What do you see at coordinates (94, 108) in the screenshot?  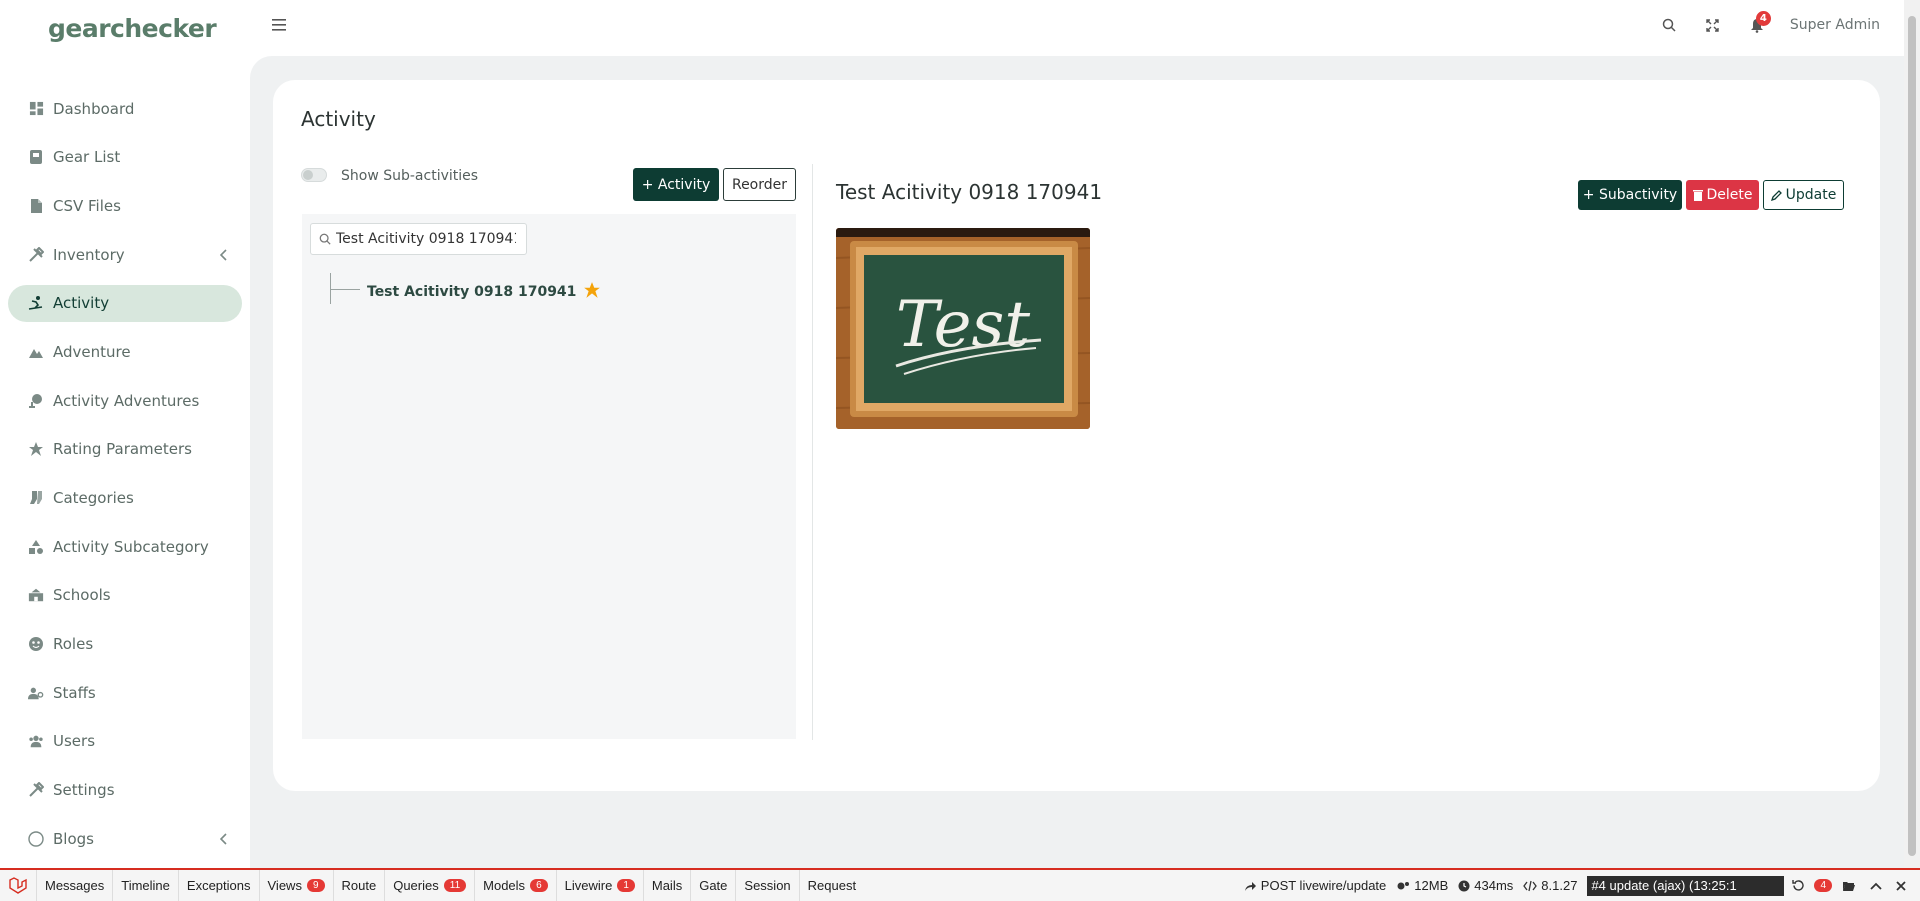 I see `sidebar-item-label: Dashboard` at bounding box center [94, 108].